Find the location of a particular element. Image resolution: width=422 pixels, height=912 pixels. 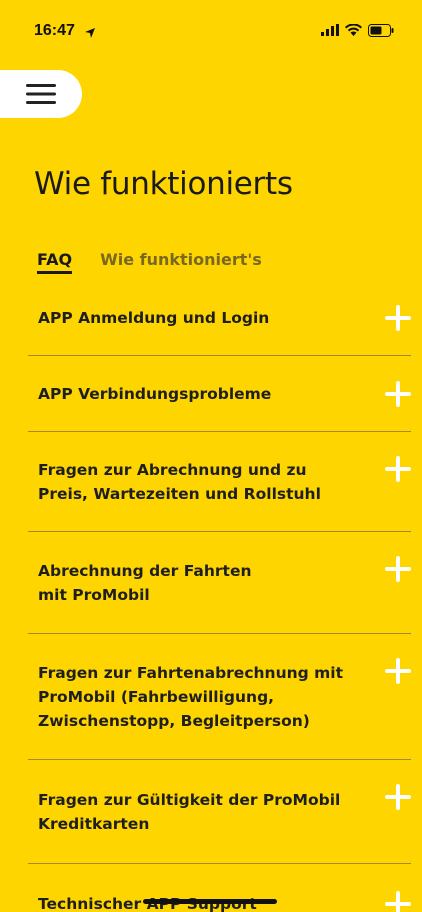

location-arrow-icon is located at coordinates (90, 33).